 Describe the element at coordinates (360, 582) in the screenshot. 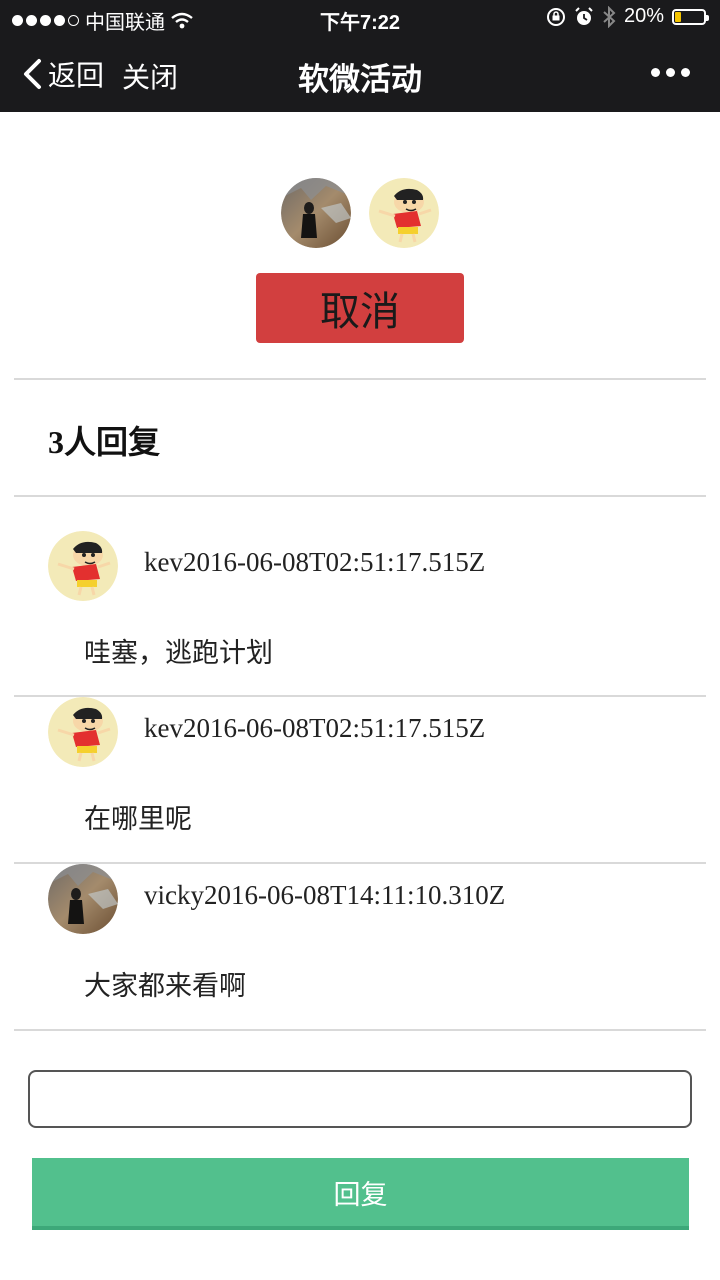

I see `comment-item: kev2016-06-08T02:51:17.515Z 哇塞，逃跑计划` at that location.